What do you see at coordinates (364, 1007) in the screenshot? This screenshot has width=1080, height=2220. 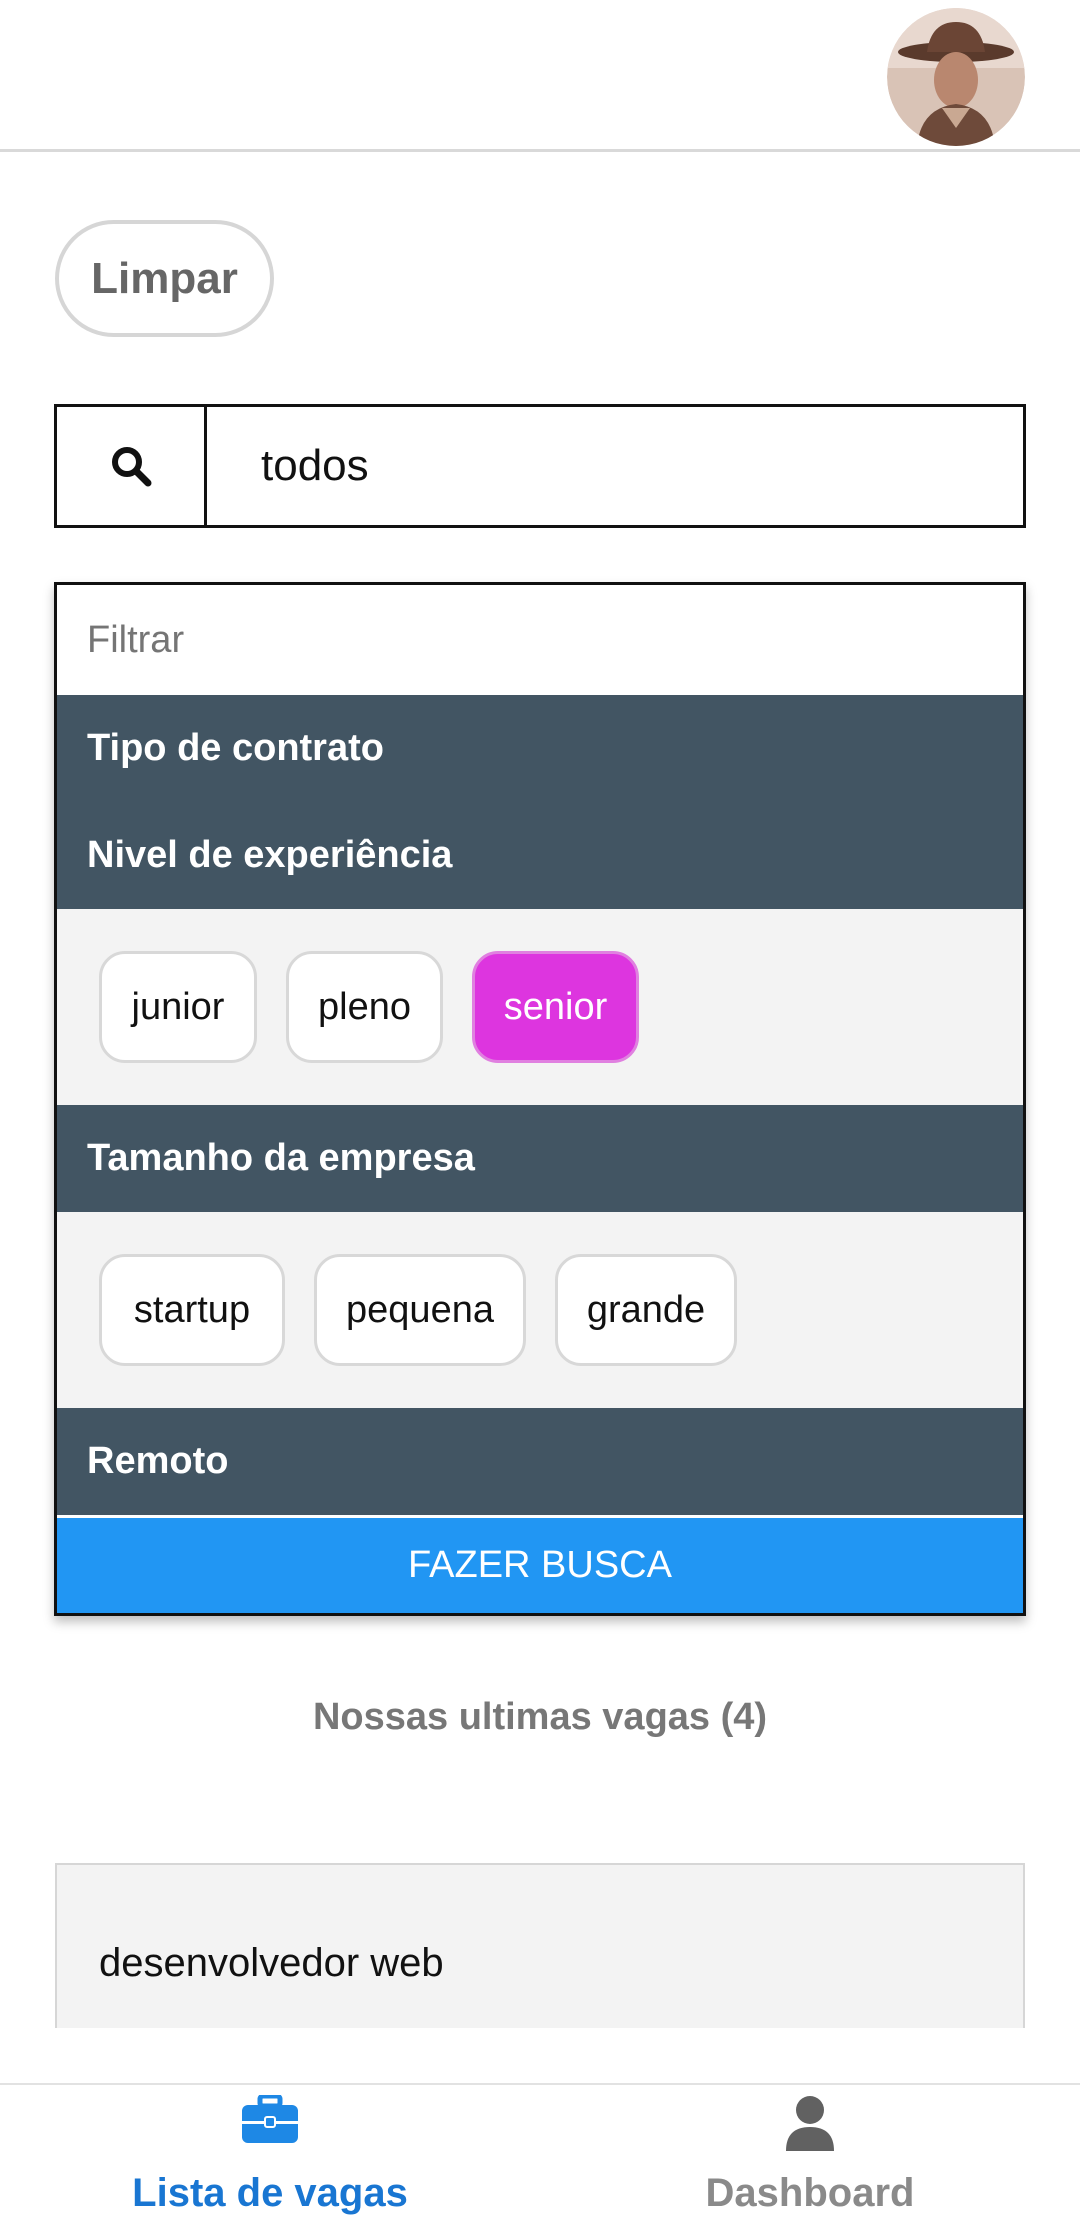 I see `chip-pleno: pleno` at bounding box center [364, 1007].